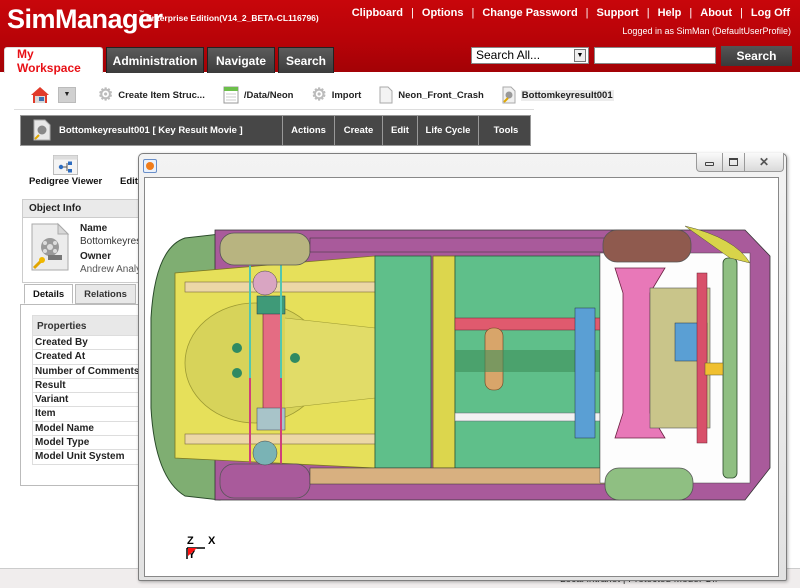  I want to click on trademark: ™, so click(141, 13).